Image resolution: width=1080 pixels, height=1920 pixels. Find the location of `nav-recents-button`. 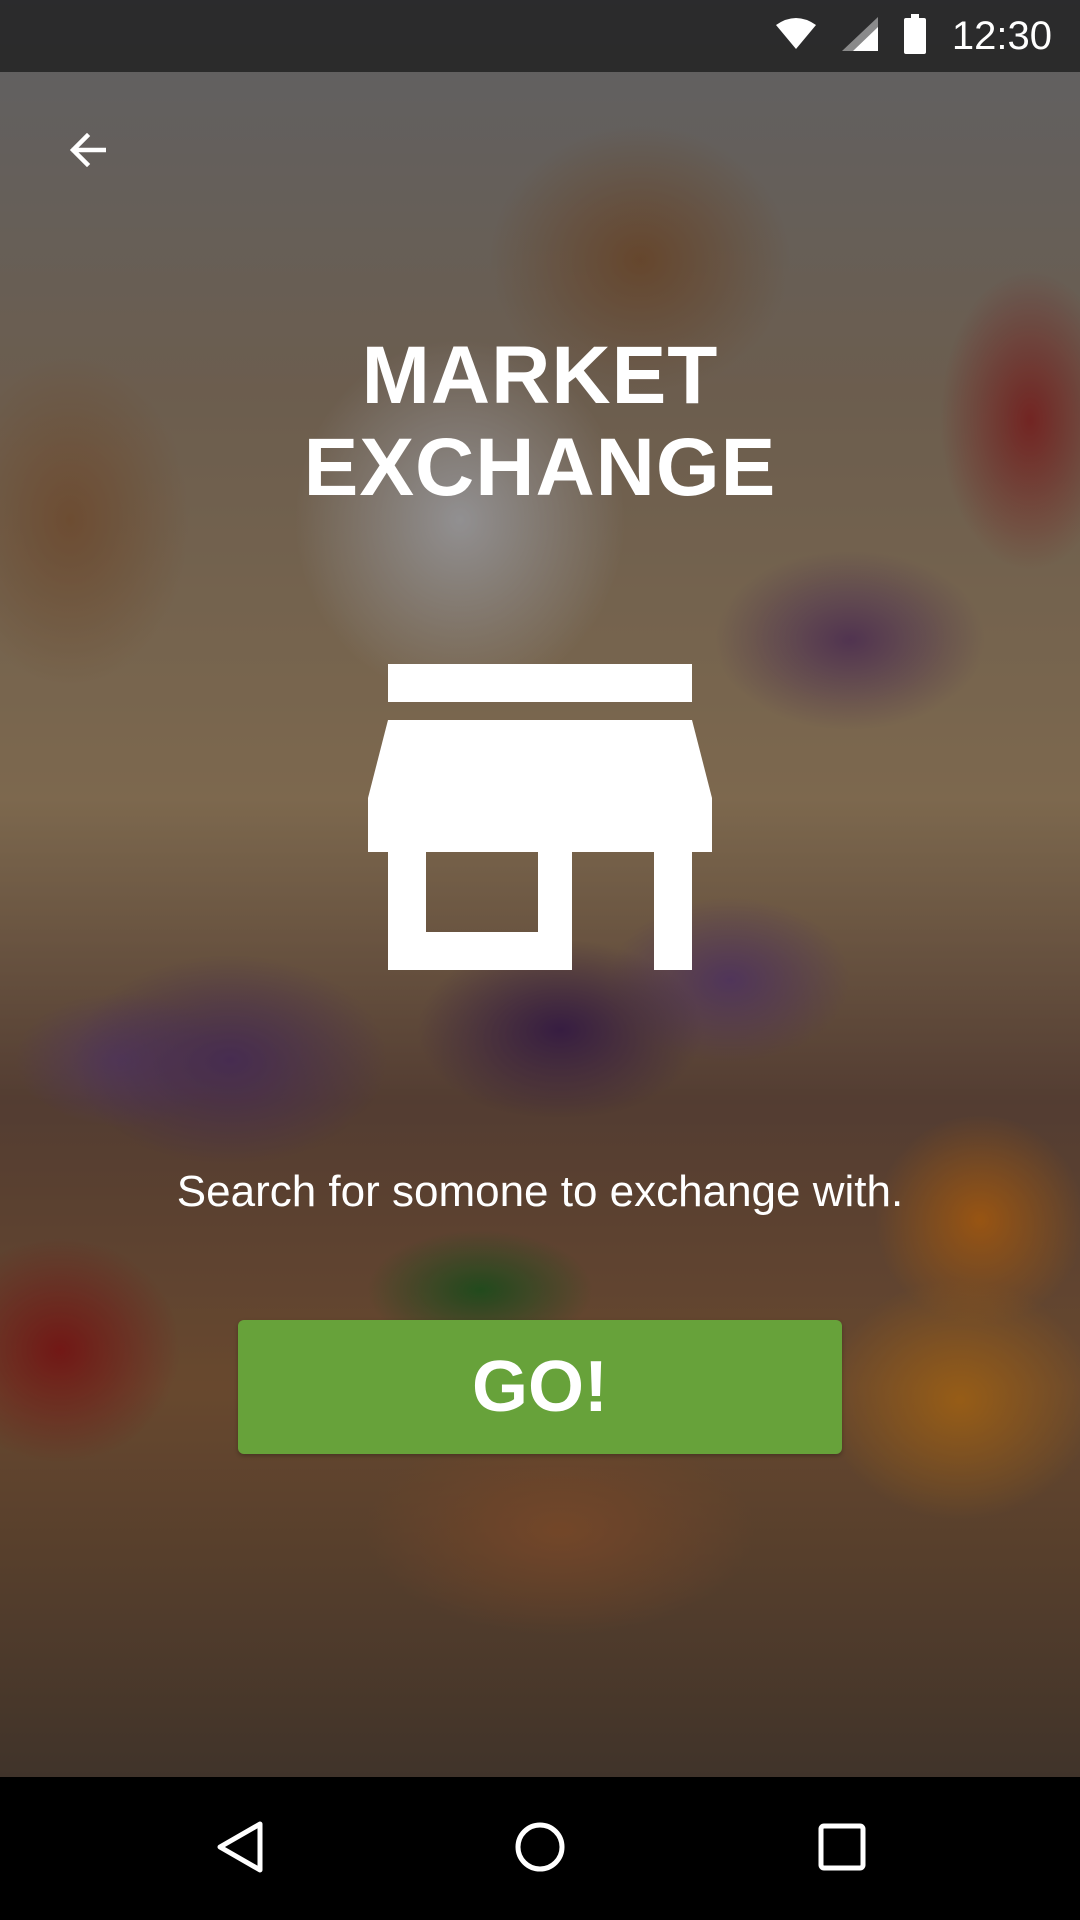

nav-recents-button is located at coordinates (842, 1848).